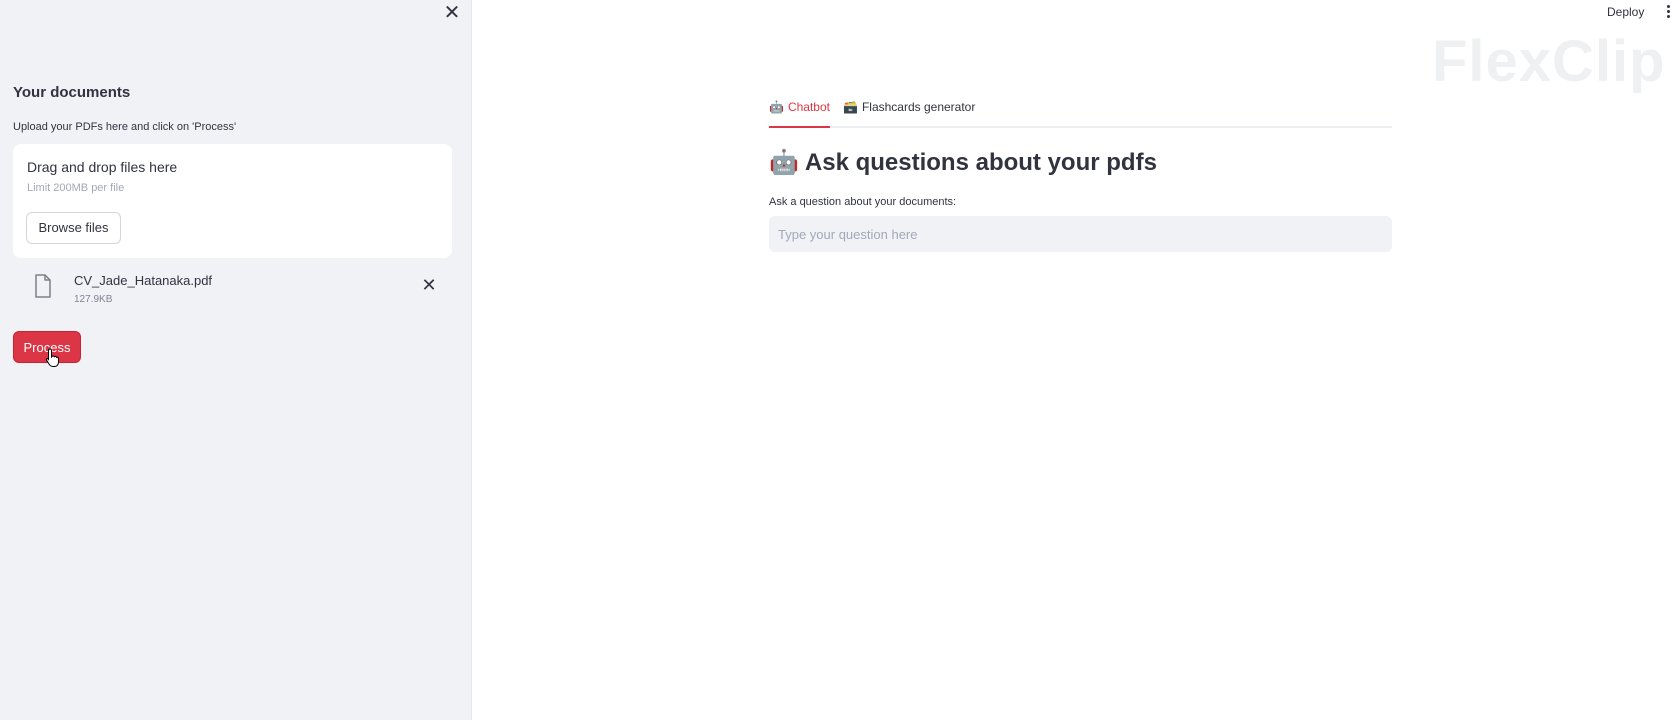 The image size is (1680, 720). Describe the element at coordinates (43, 286) in the screenshot. I see `file-icon` at that location.